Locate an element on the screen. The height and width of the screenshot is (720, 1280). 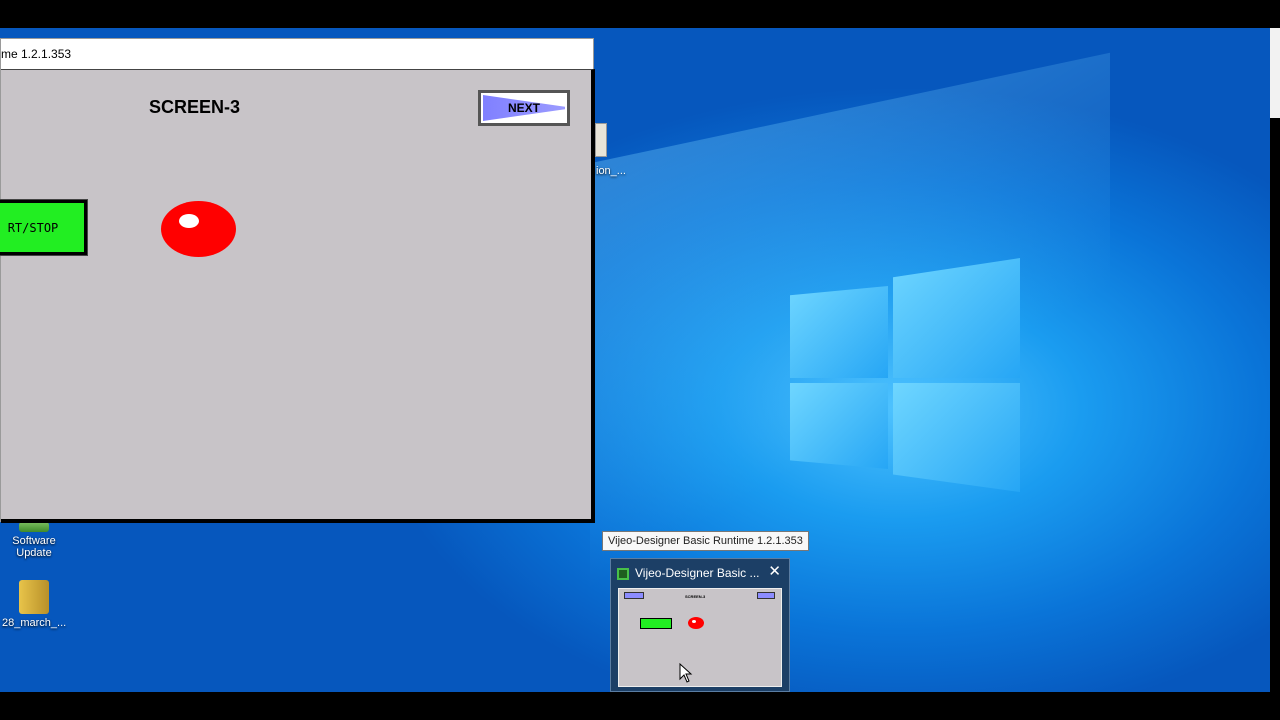
thumb-button is located at coordinates (634, 595).